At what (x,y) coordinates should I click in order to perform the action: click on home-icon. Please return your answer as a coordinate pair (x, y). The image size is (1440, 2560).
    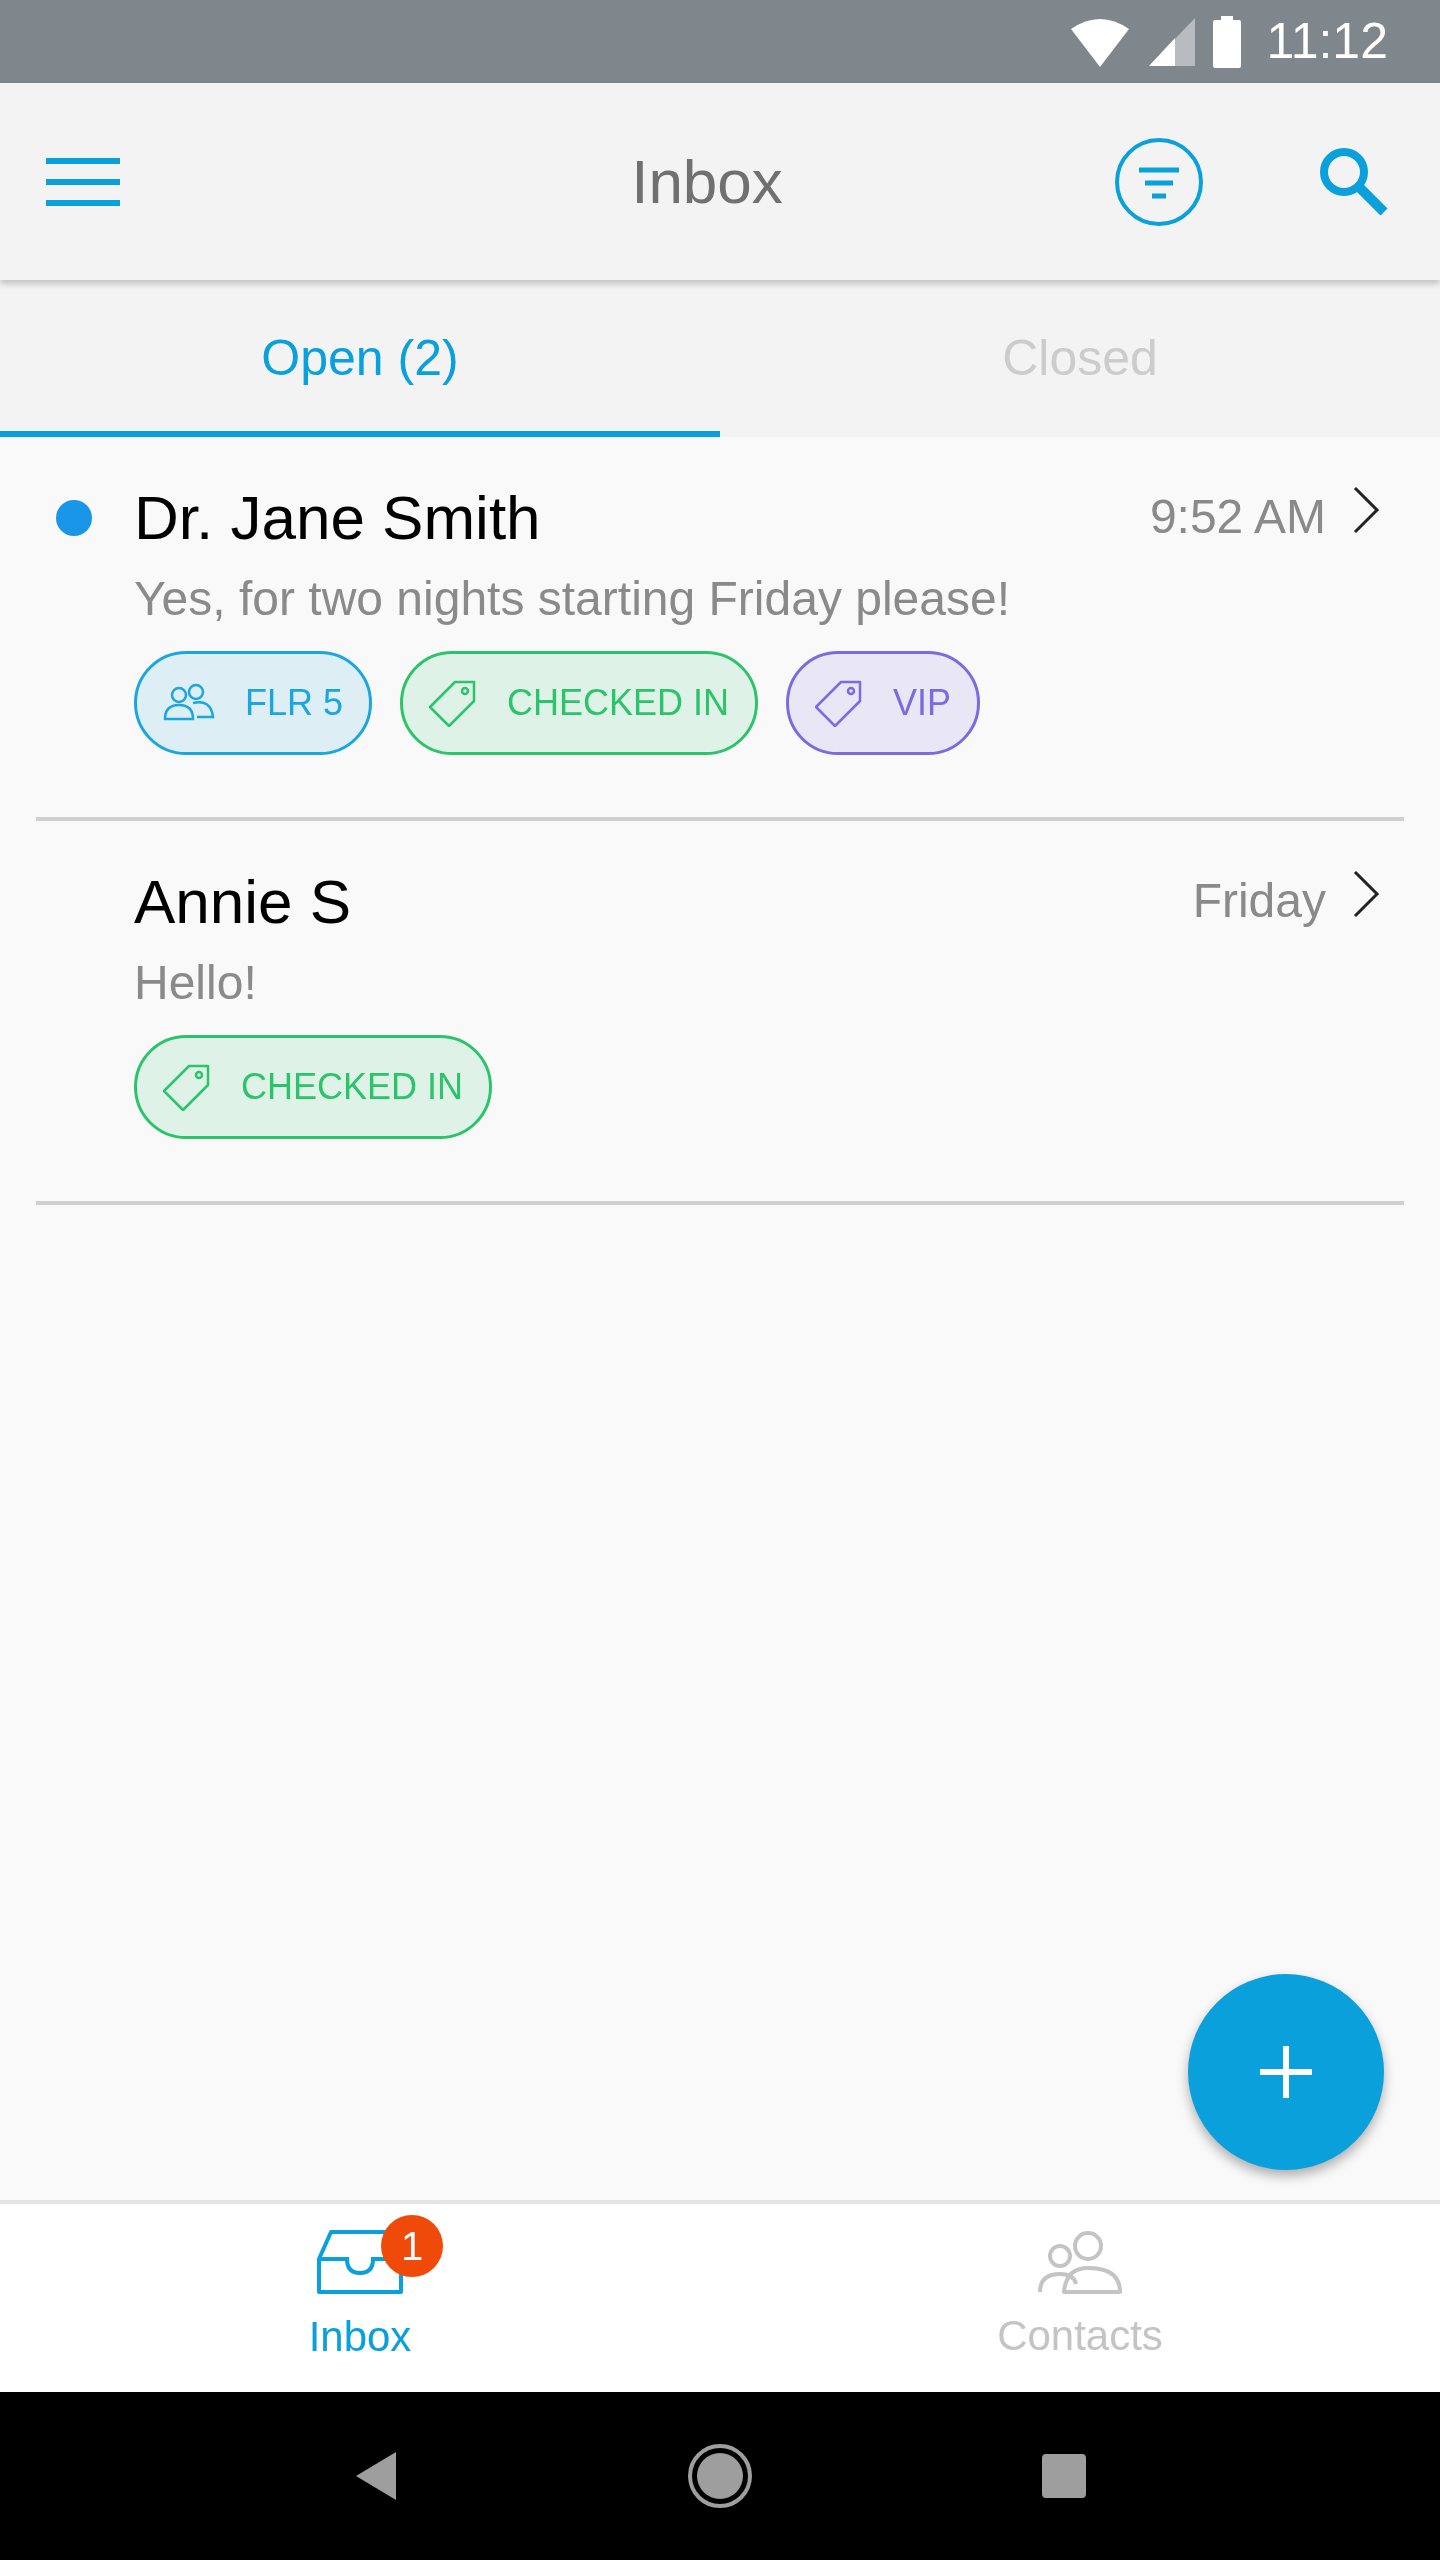
    Looking at the image, I should click on (720, 2476).